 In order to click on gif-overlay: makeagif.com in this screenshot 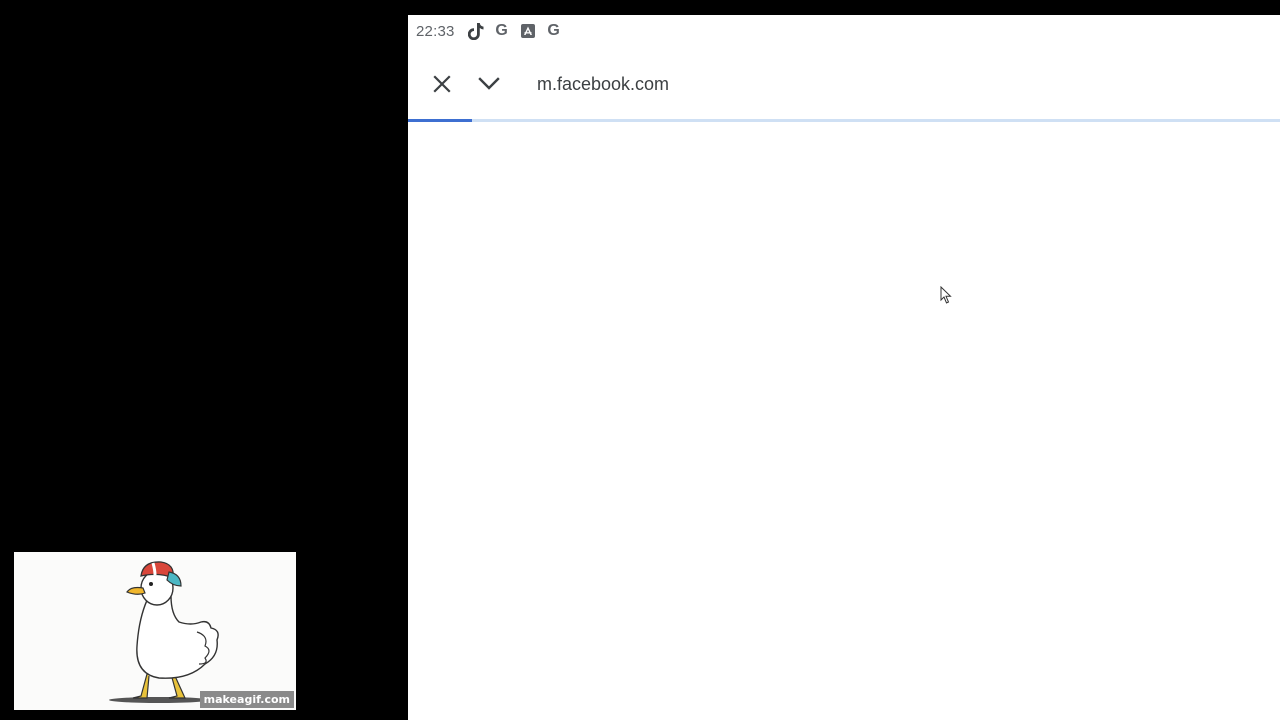, I will do `click(155, 631)`.